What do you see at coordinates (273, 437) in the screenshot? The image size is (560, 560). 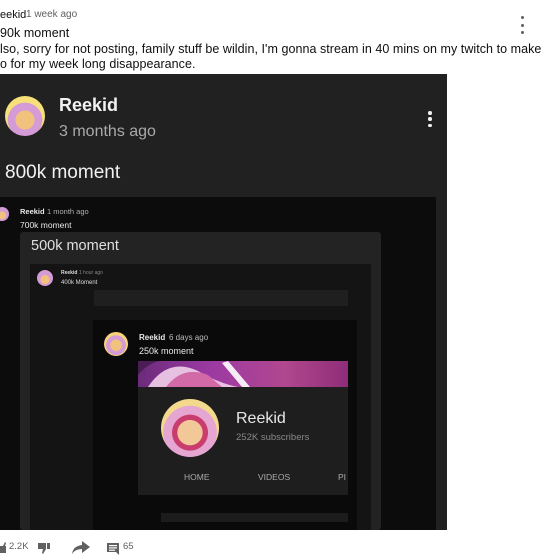 I see `channel-subscribers: 252K subscribers` at bounding box center [273, 437].